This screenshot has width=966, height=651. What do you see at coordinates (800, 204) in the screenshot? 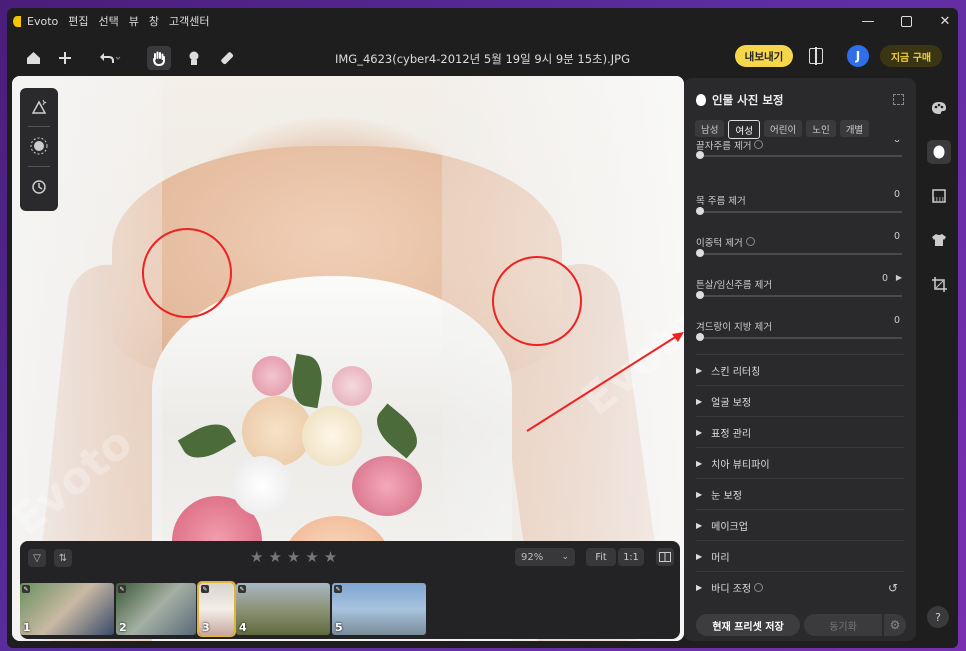
I see `slider-row: 목 주름 제거 0` at bounding box center [800, 204].